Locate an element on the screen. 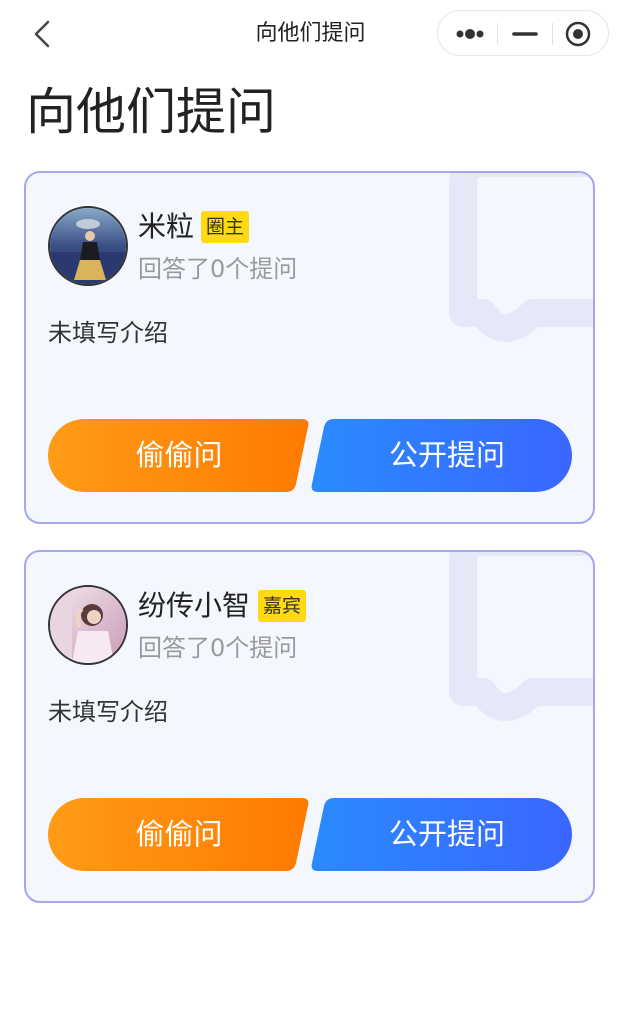  more-dots-icon is located at coordinates (470, 34).